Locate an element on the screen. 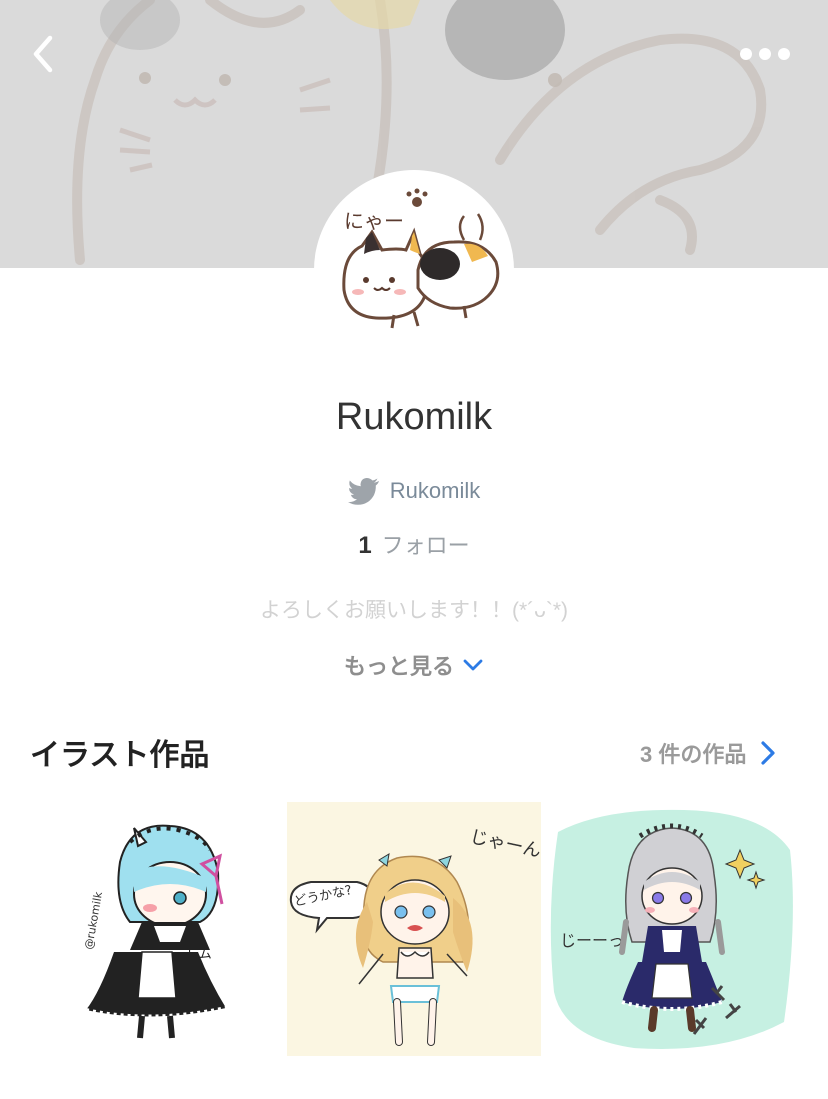 The image size is (828, 1099). illustration-artwork-1: @rukomilk レム is located at coordinates (154, 931).